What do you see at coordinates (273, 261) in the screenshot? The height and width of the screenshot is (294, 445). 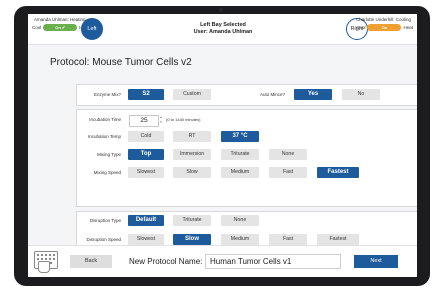 I see `new-protocol-name-input: Human Tumor Cells v1` at bounding box center [273, 261].